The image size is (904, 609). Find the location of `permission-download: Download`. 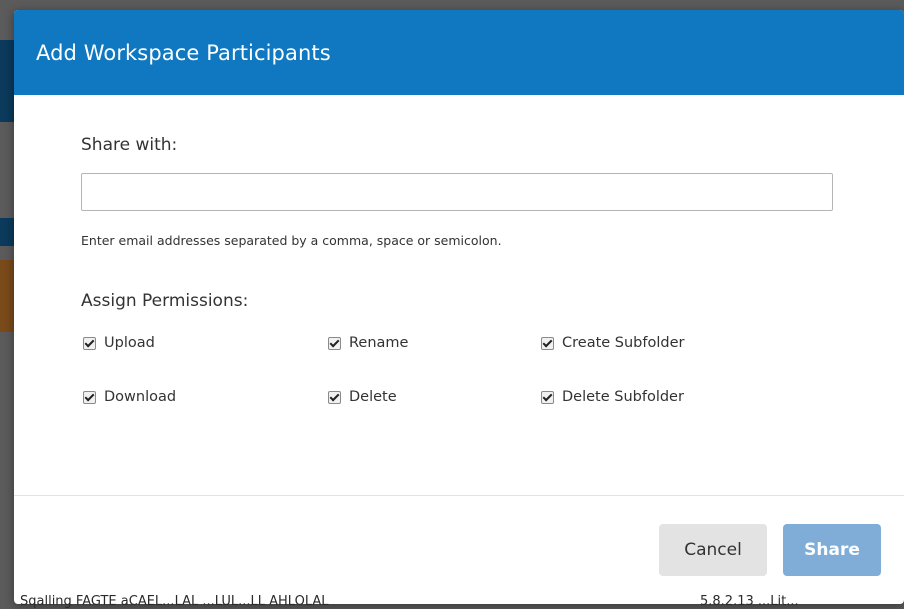

permission-download: Download is located at coordinates (129, 397).